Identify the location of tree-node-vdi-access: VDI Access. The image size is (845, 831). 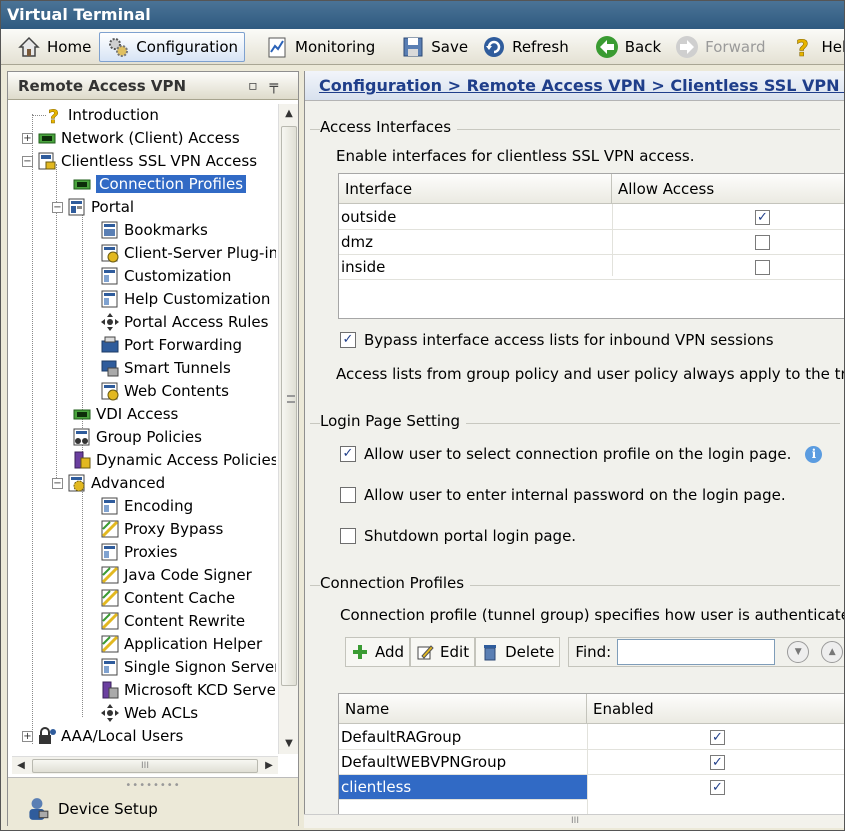
(125, 414).